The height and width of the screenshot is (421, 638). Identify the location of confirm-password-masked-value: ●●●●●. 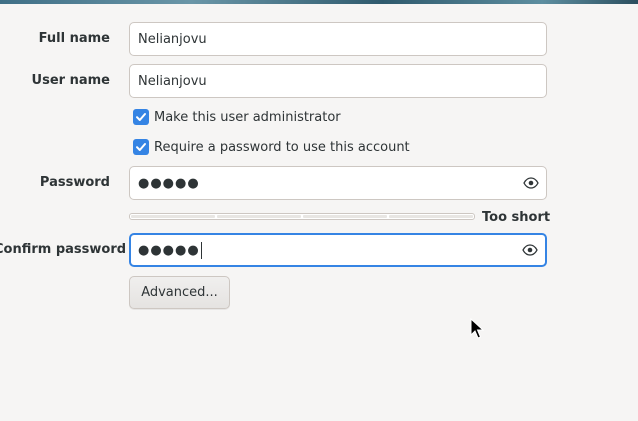
(169, 250).